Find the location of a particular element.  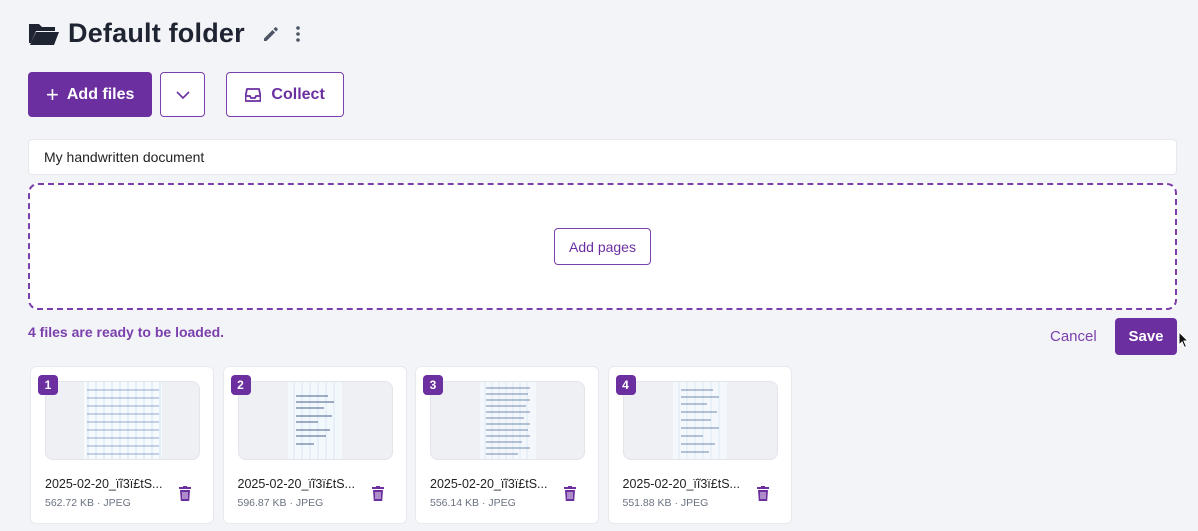

file-index-badge: 1 is located at coordinates (48, 385).